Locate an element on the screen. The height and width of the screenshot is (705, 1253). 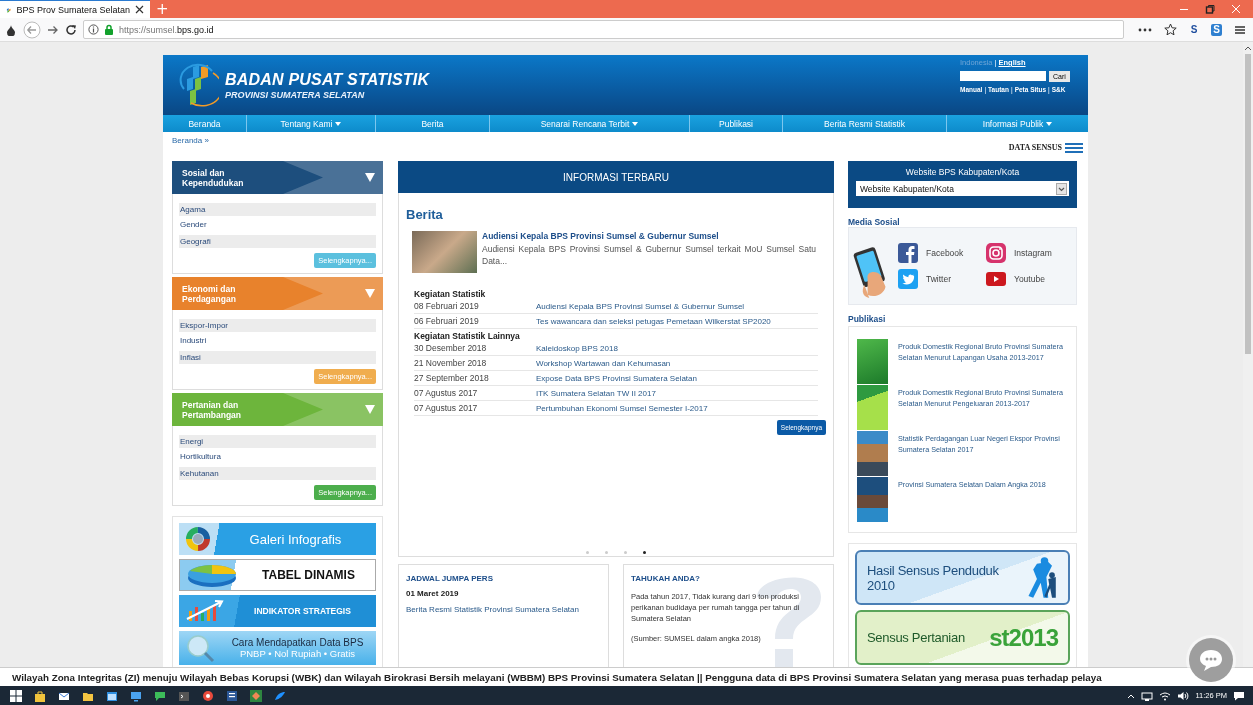
banner: Sensus Pertanian st2013 is located at coordinates (962, 637).